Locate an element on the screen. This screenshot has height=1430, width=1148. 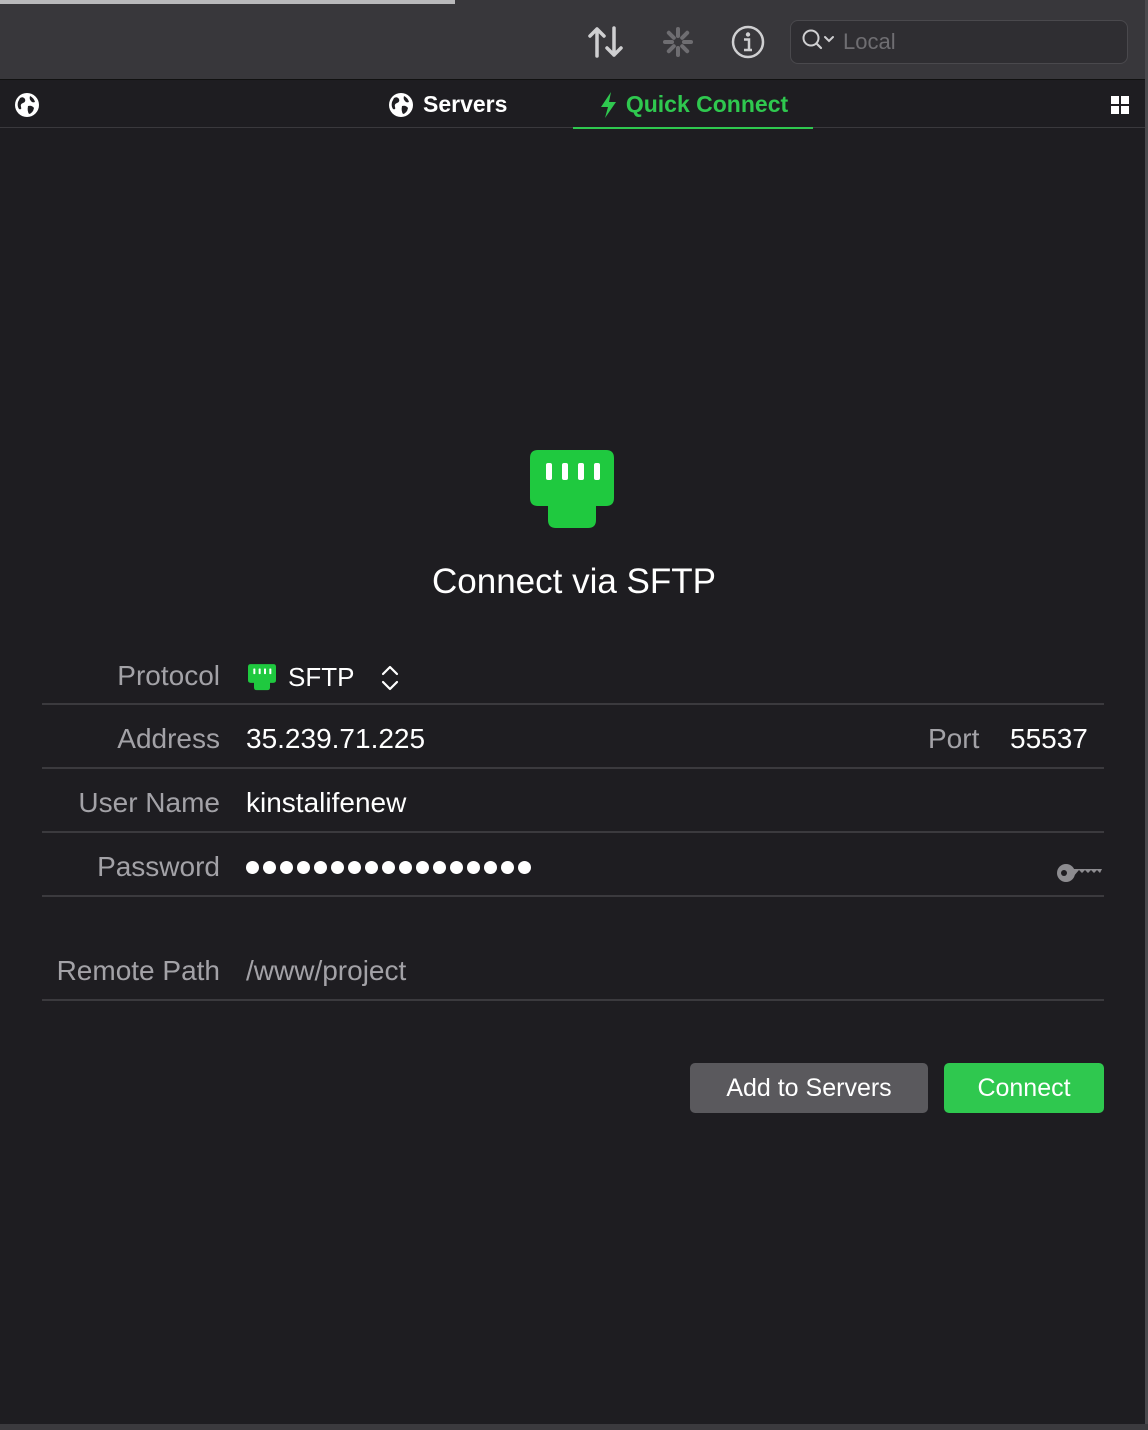
port-label: Port is located at coordinates (954, 738).